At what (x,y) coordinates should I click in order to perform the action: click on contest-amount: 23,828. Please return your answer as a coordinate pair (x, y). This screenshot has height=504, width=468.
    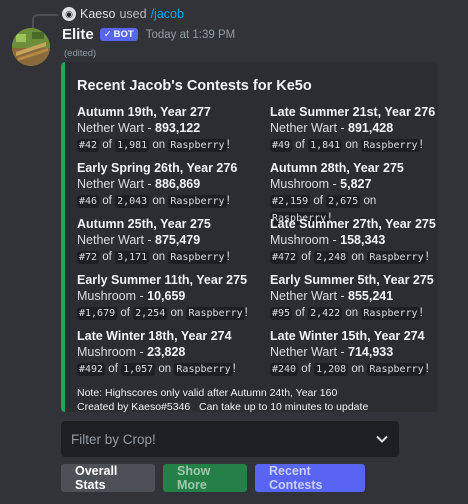
    Looking at the image, I should click on (166, 352).